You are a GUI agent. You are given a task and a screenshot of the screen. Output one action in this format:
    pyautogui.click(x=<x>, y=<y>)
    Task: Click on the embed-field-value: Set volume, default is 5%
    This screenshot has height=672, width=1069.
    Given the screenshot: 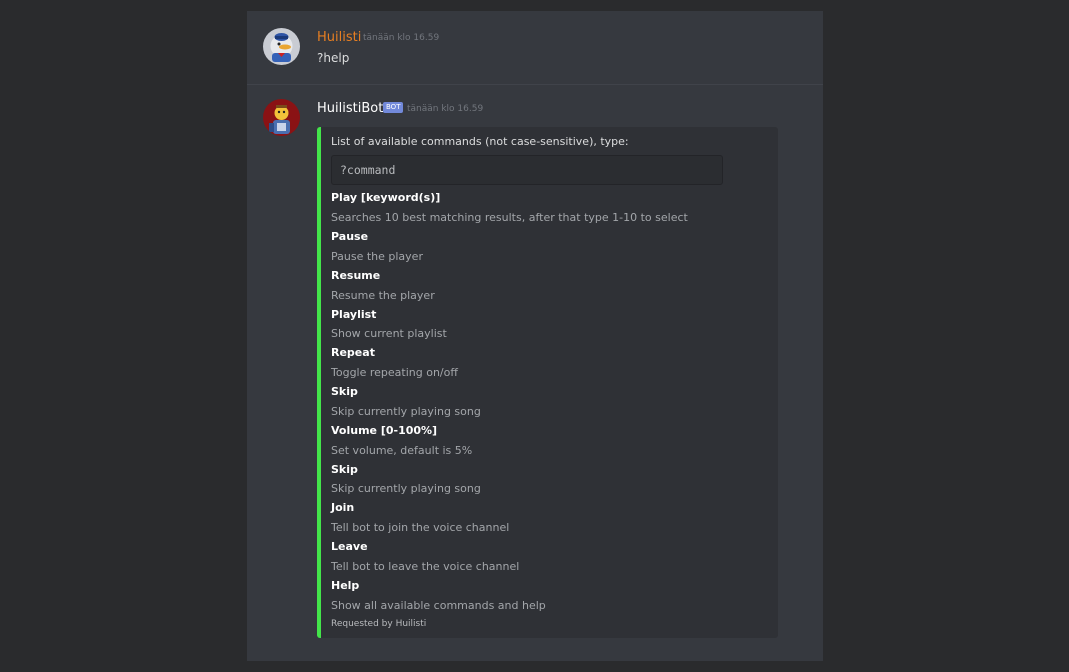 What is the action you would take?
    pyautogui.click(x=402, y=450)
    